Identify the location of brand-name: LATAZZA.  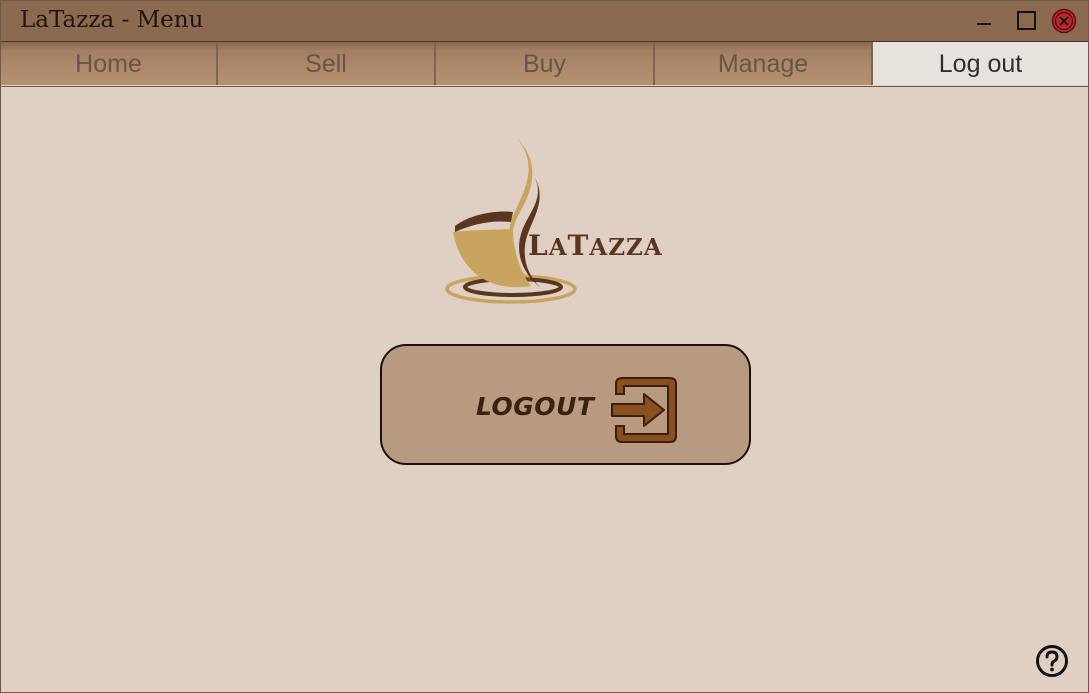
(595, 245).